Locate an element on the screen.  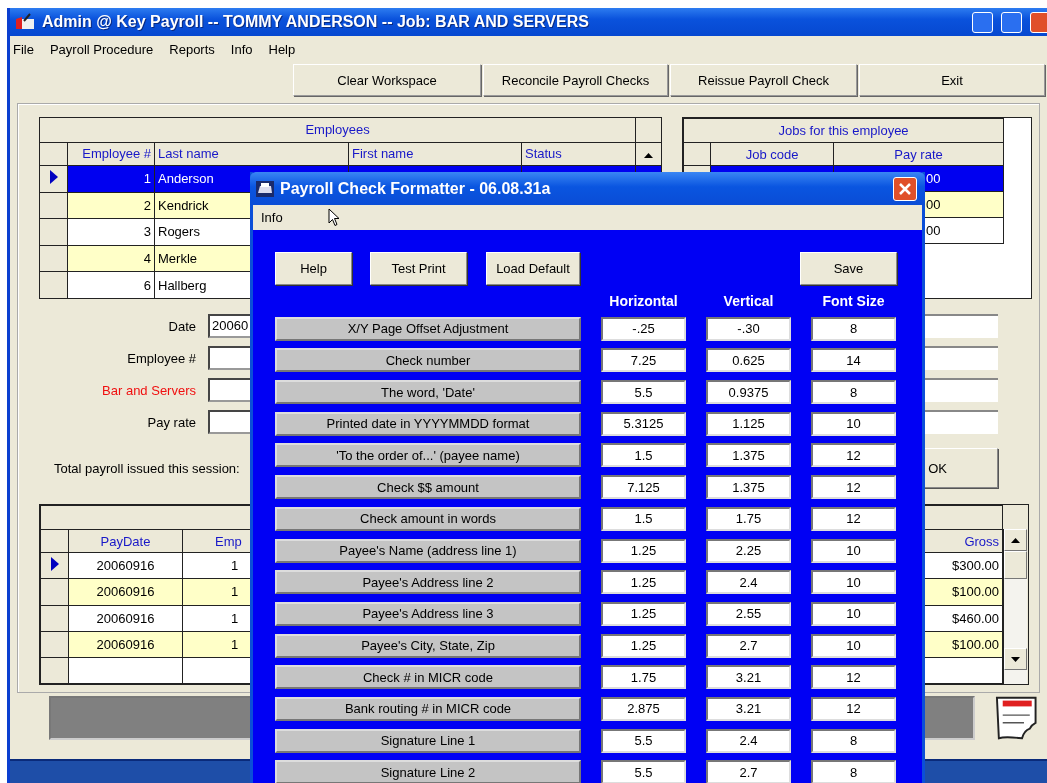
field-label: Check # in MICR code is located at coordinates (428, 677).